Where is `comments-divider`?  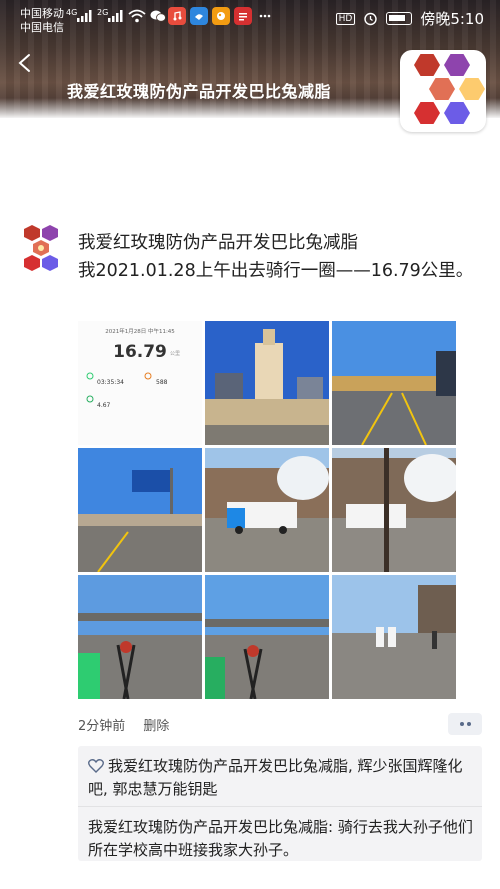
comments-divider is located at coordinates (280, 806).